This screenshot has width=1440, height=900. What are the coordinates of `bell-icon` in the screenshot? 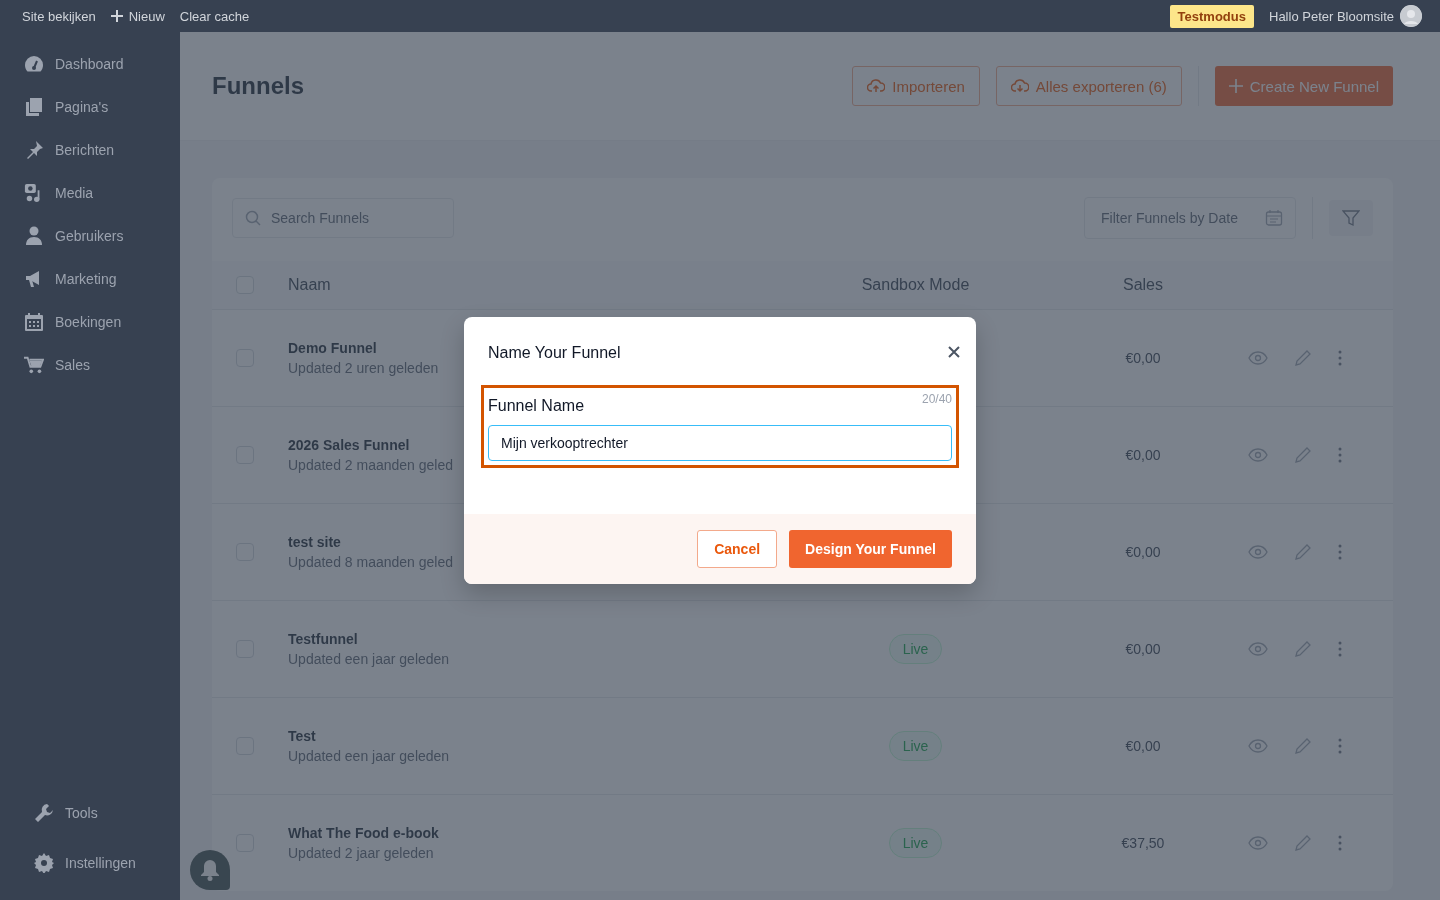 It's located at (210, 870).